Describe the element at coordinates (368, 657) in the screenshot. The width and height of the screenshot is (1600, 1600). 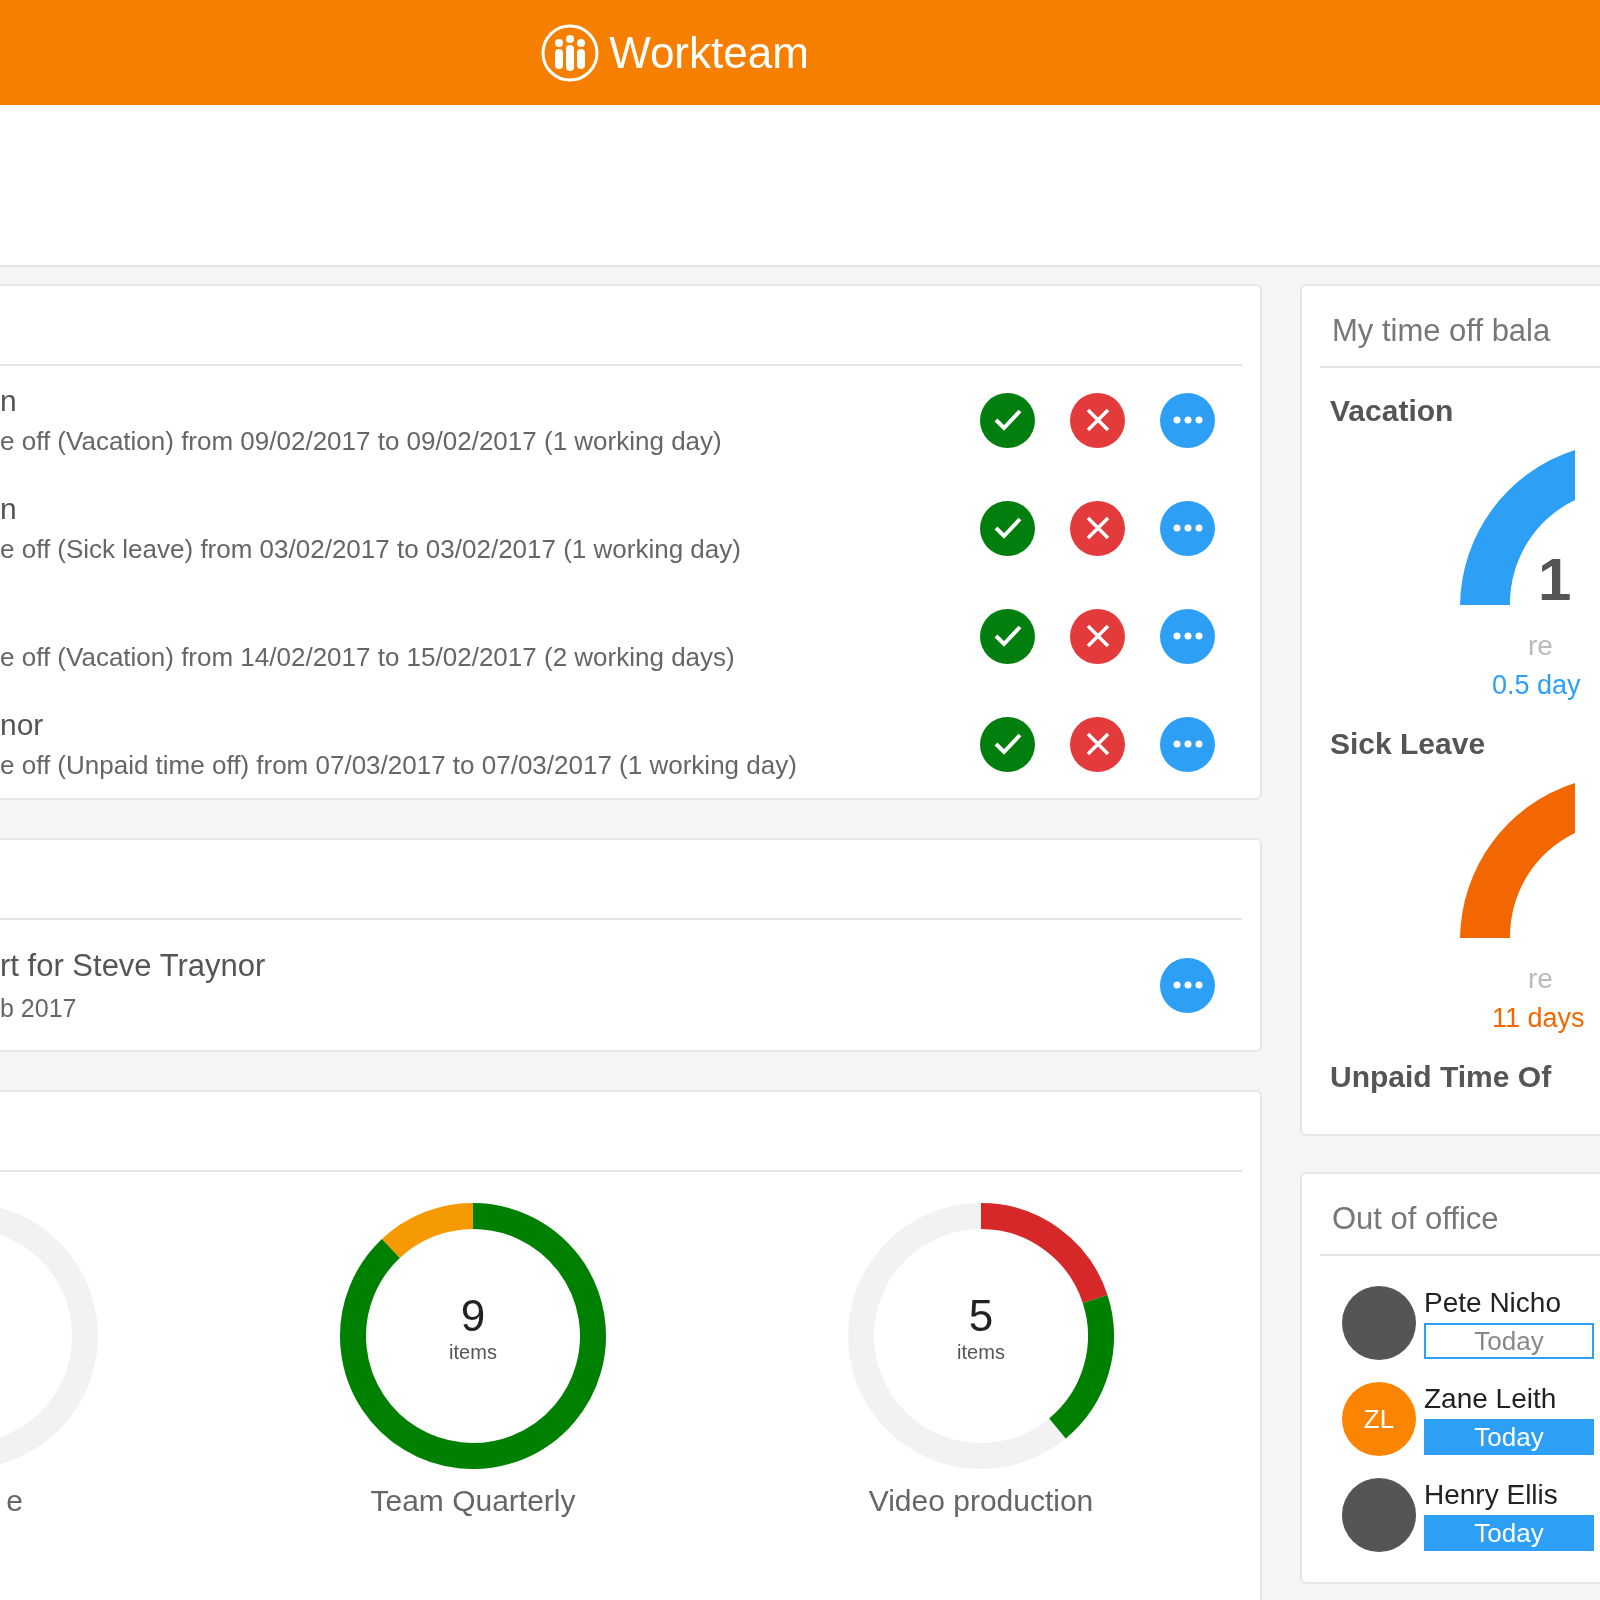
I see `request-detail: e off (Vacation) from 14/02/2017 to 15/02/2017 (2 working days)` at that location.